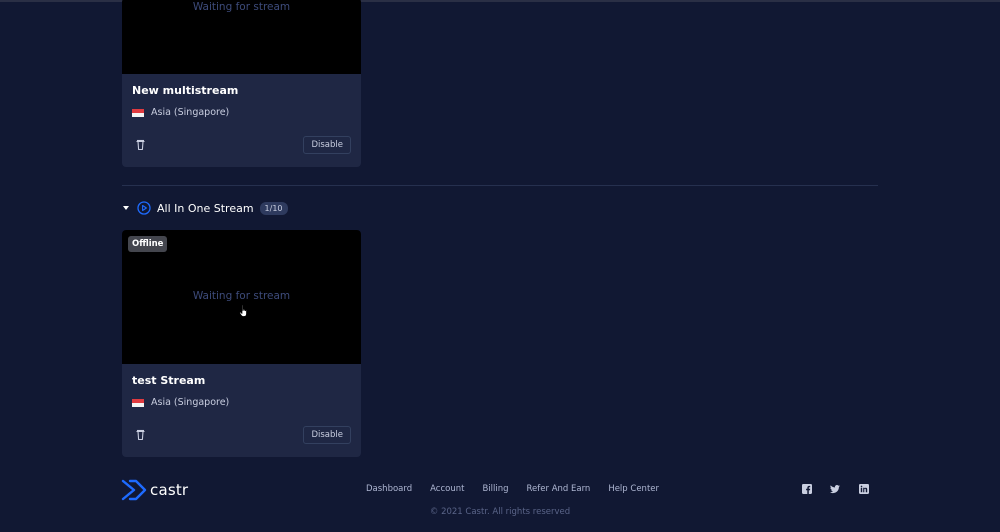 This screenshot has width=1000, height=532. I want to click on stream-group-header: All In One Stream 1/10, so click(205, 208).